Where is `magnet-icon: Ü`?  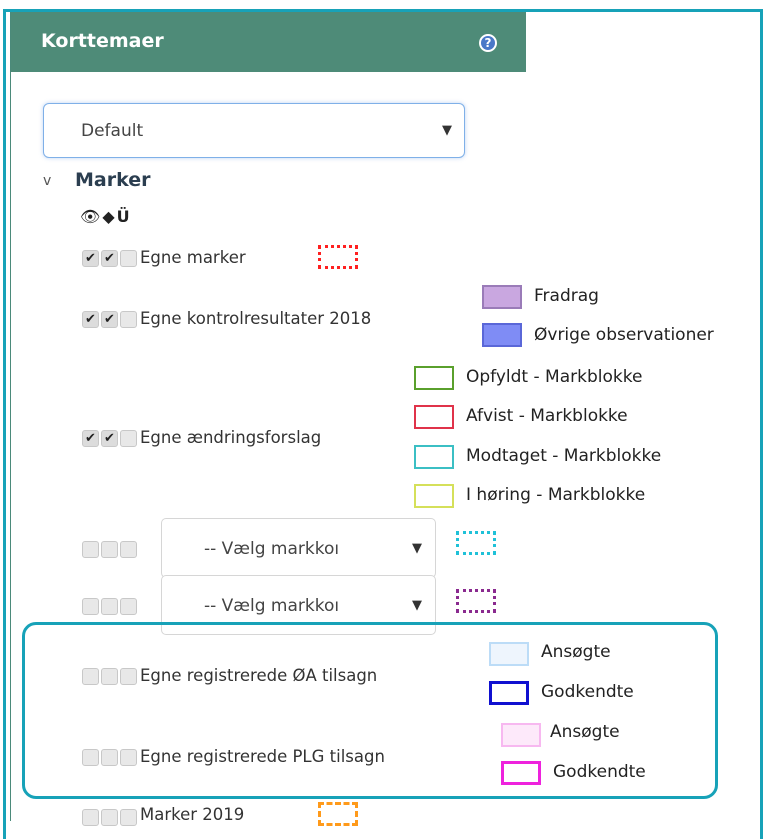 magnet-icon: Ü is located at coordinates (123, 216).